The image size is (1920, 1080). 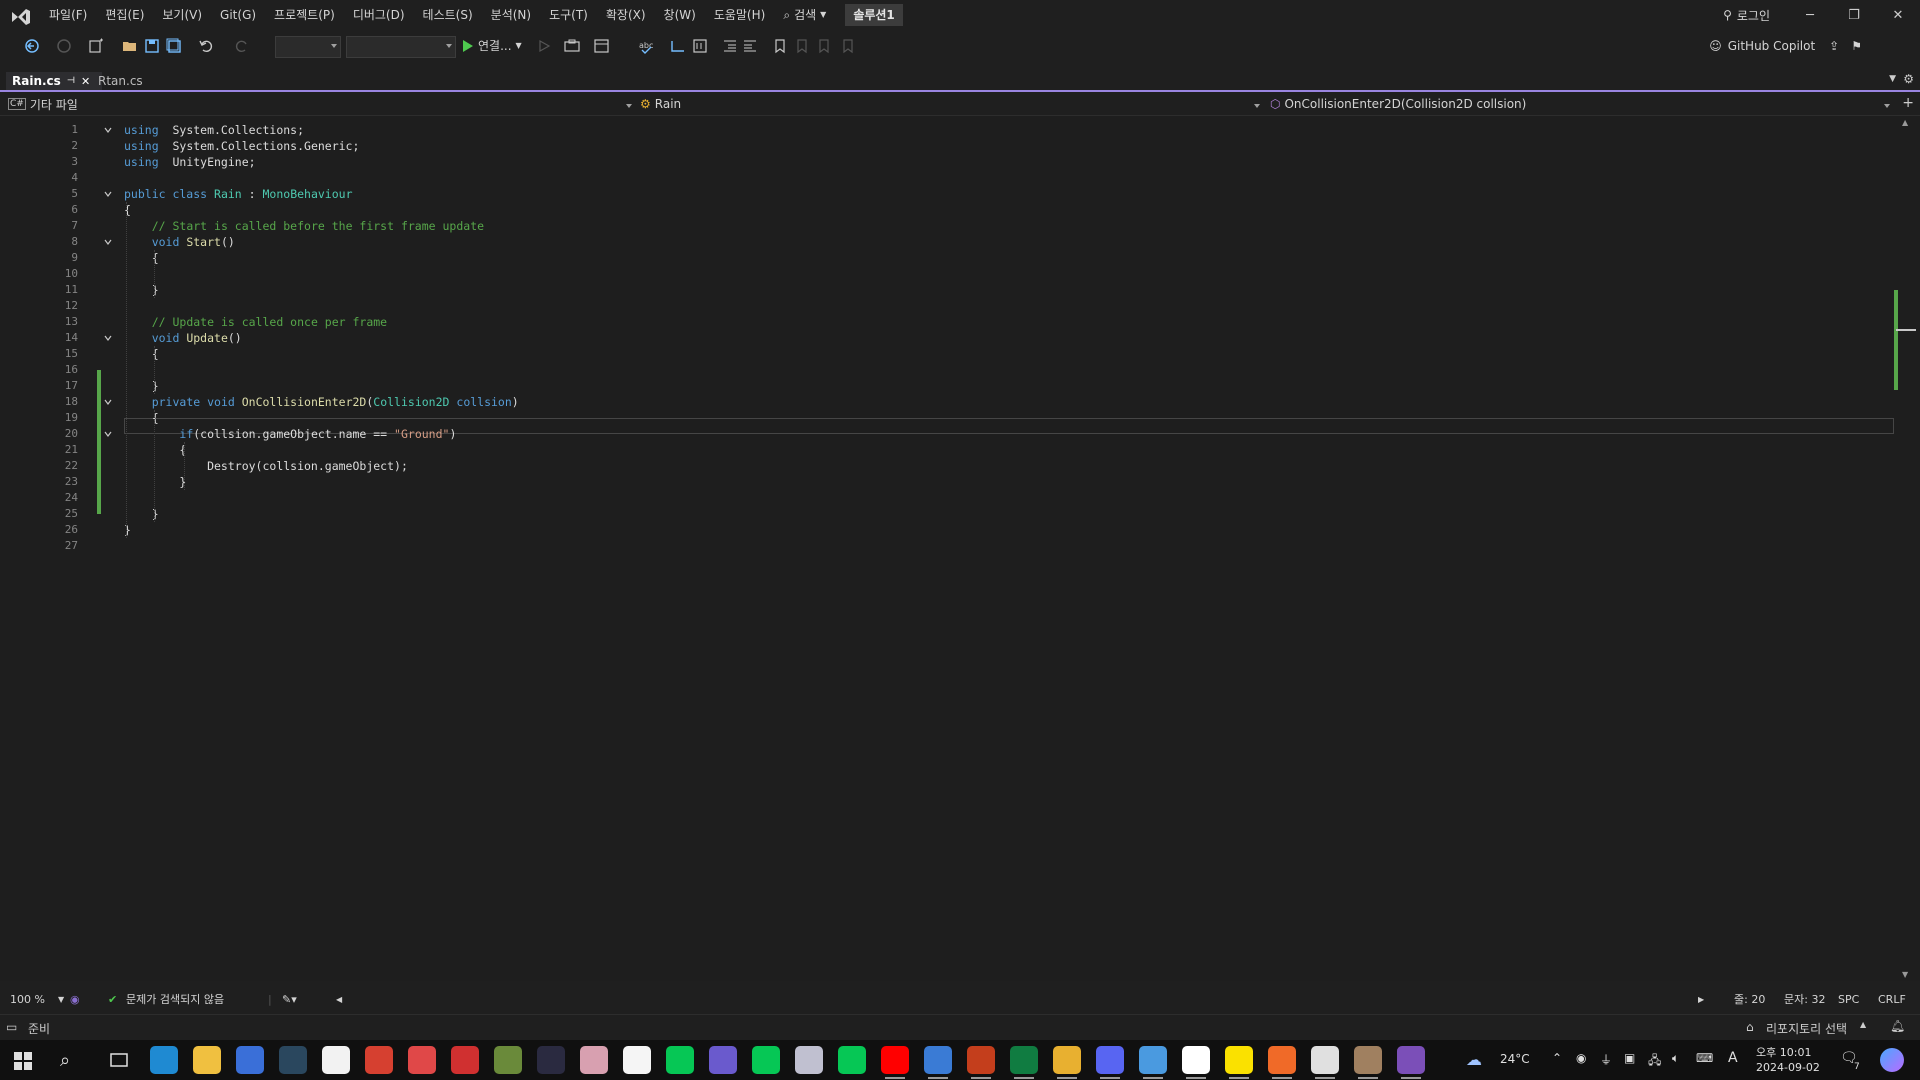 What do you see at coordinates (947, 418) in the screenshot?
I see `code-line: 19 {` at bounding box center [947, 418].